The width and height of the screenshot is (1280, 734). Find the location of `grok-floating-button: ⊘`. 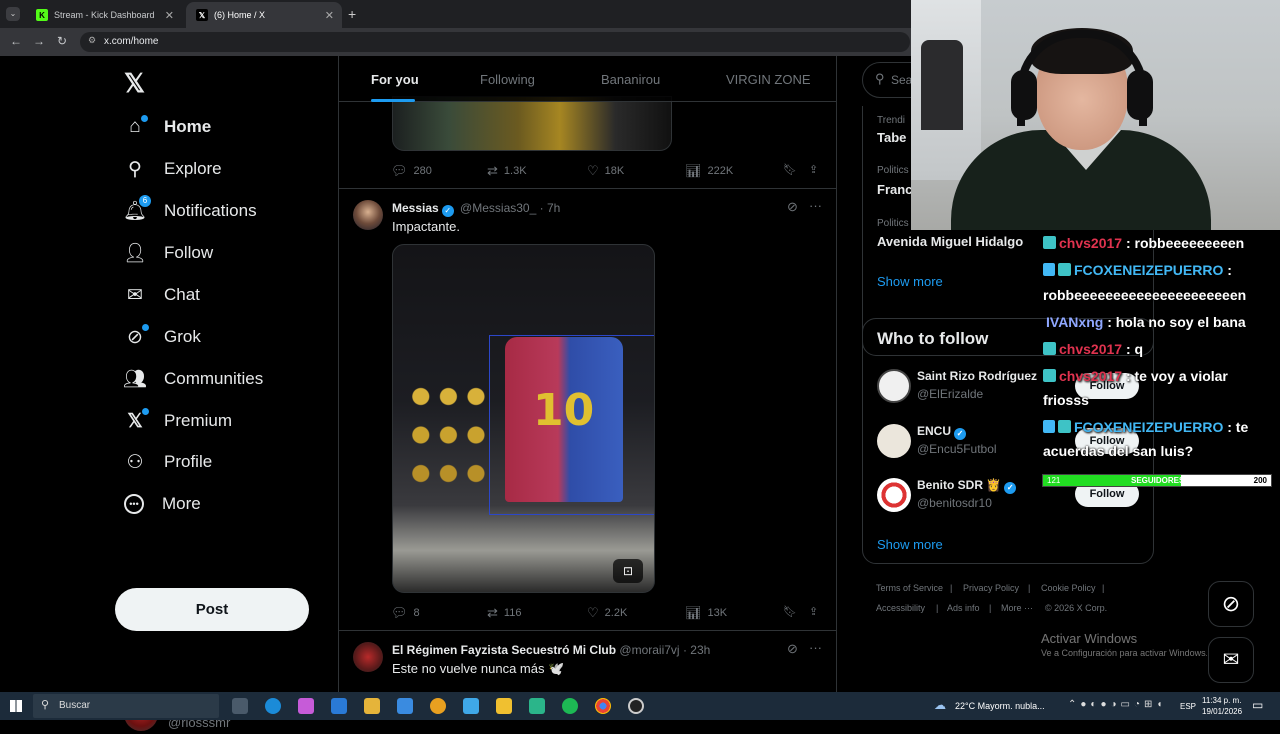

grok-floating-button: ⊘ is located at coordinates (1231, 604).